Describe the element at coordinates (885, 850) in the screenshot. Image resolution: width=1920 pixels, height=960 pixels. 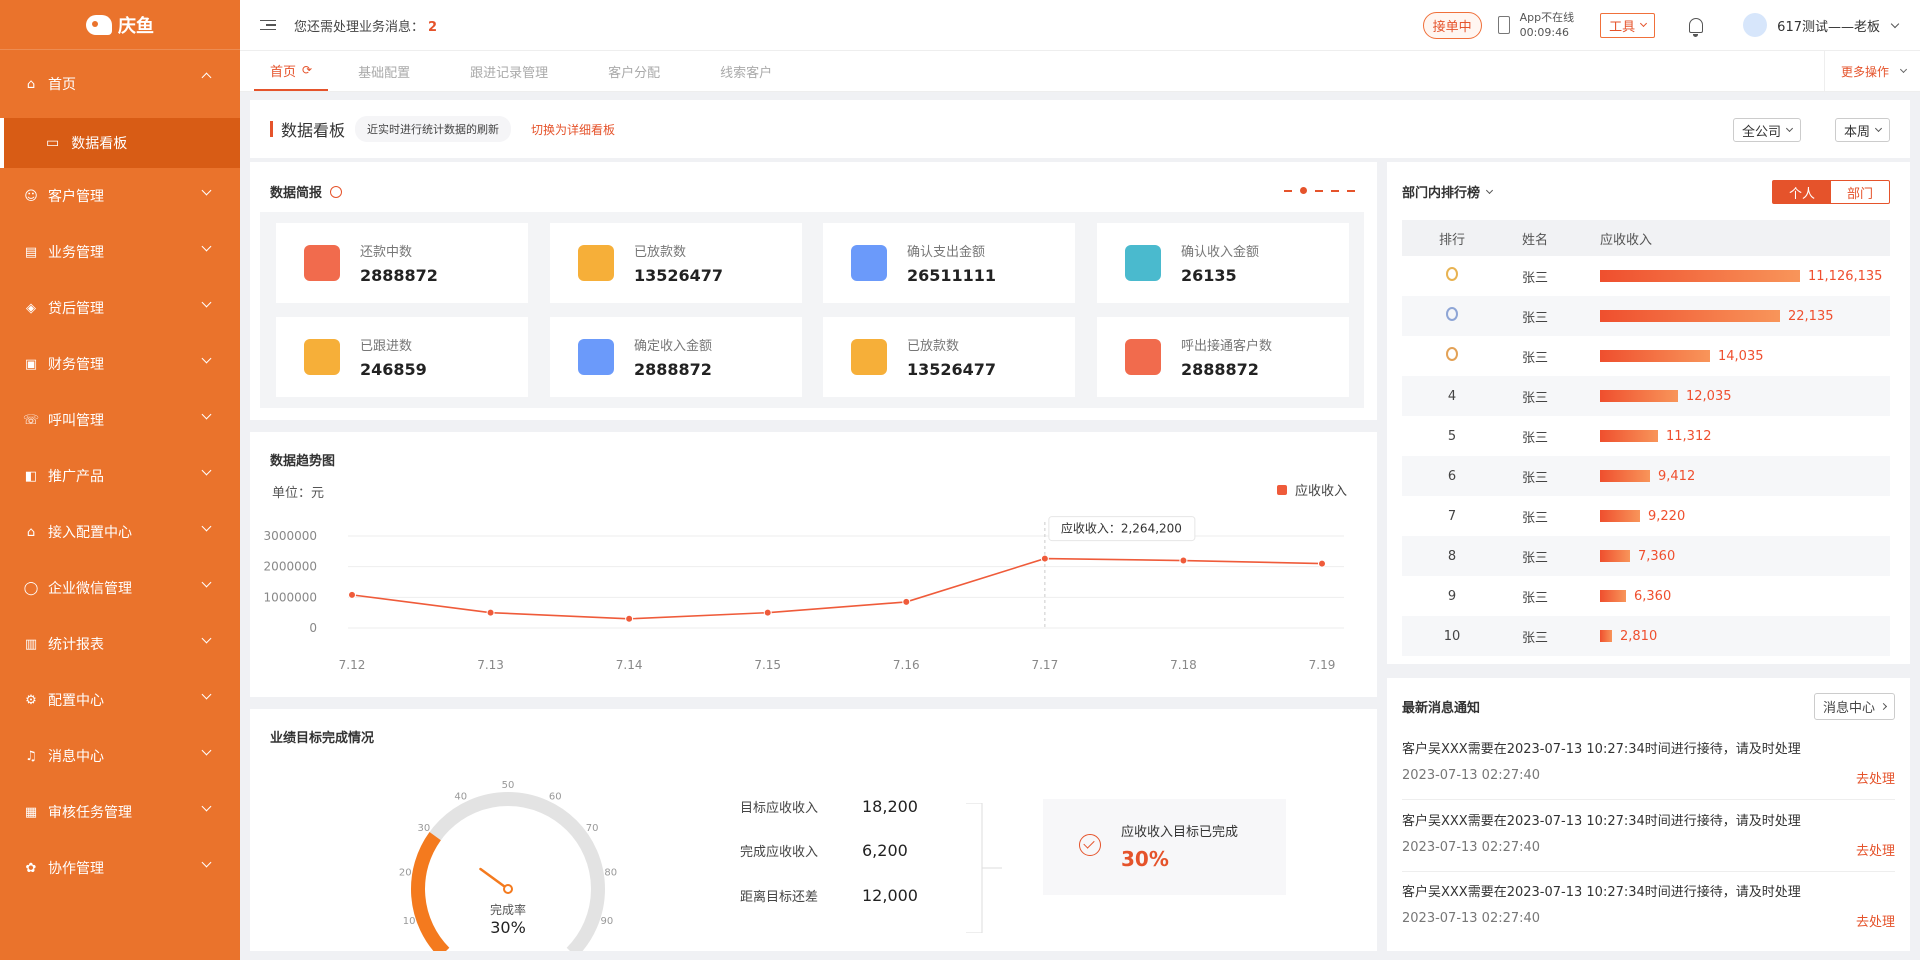
I see `goal-row-value: 6,200` at that location.